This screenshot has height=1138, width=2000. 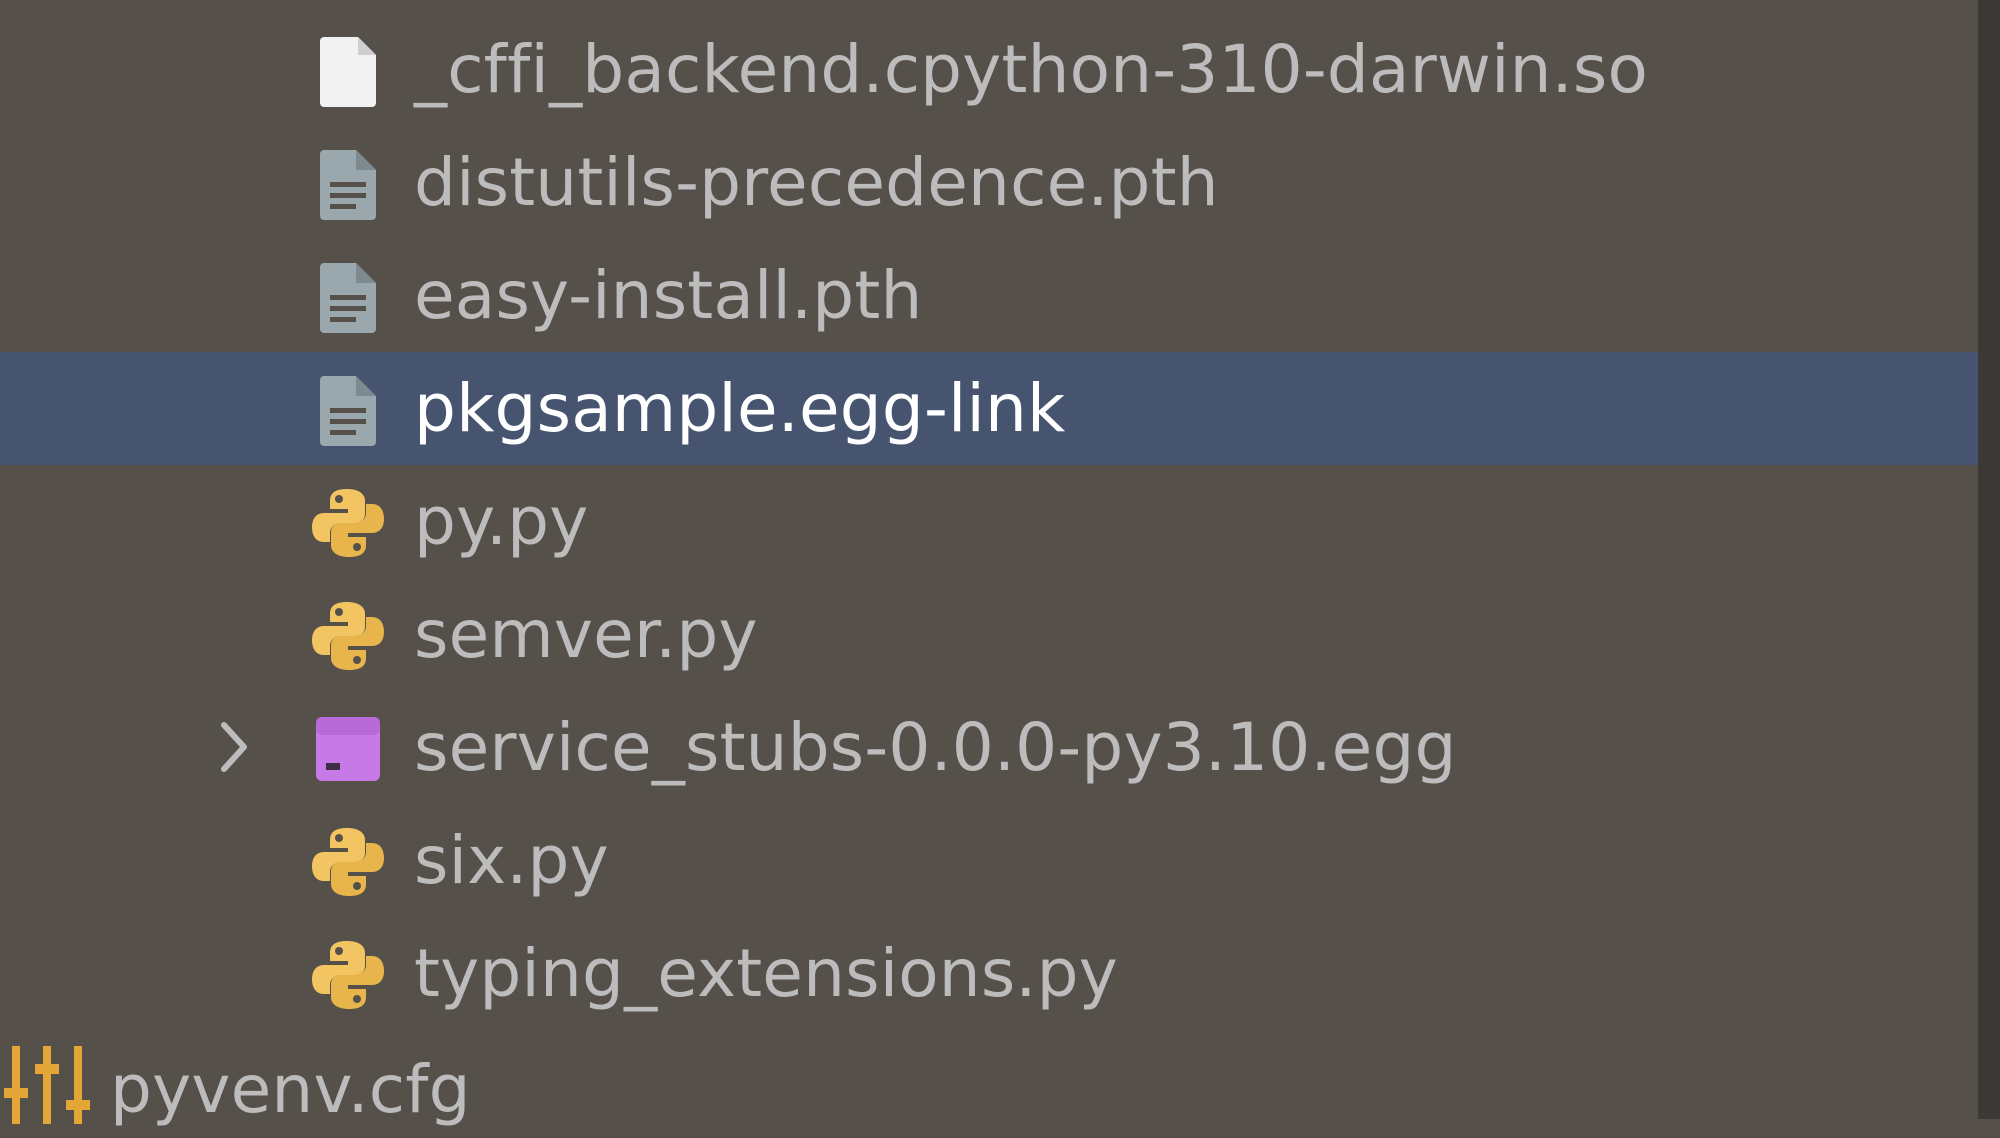 I want to click on binary-file-icon, so click(x=348, y=71).